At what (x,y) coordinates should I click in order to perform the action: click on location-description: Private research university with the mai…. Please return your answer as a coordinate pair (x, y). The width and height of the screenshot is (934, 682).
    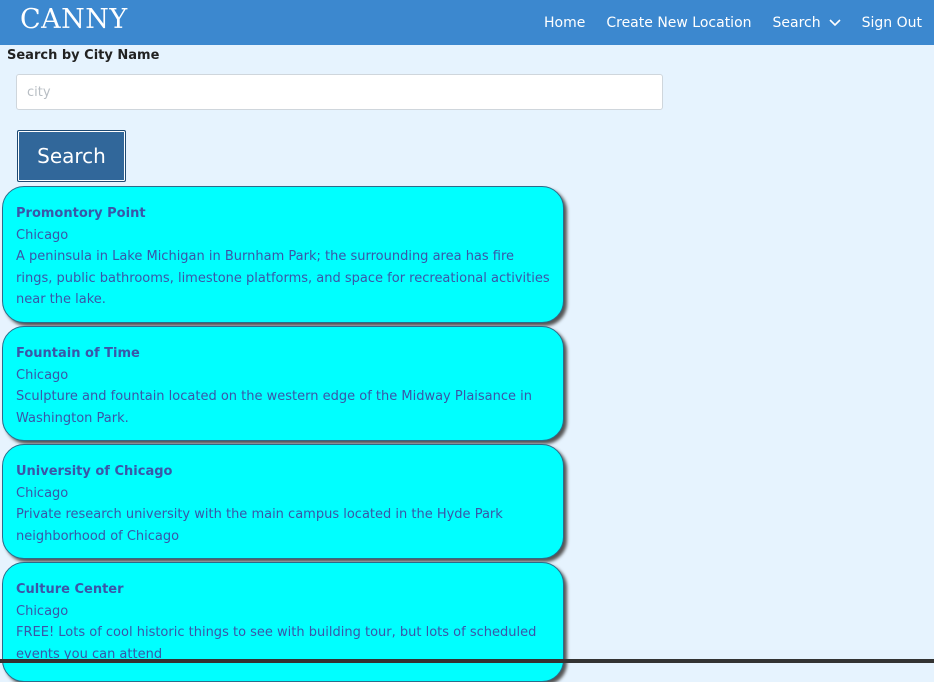
    Looking at the image, I should click on (259, 525).